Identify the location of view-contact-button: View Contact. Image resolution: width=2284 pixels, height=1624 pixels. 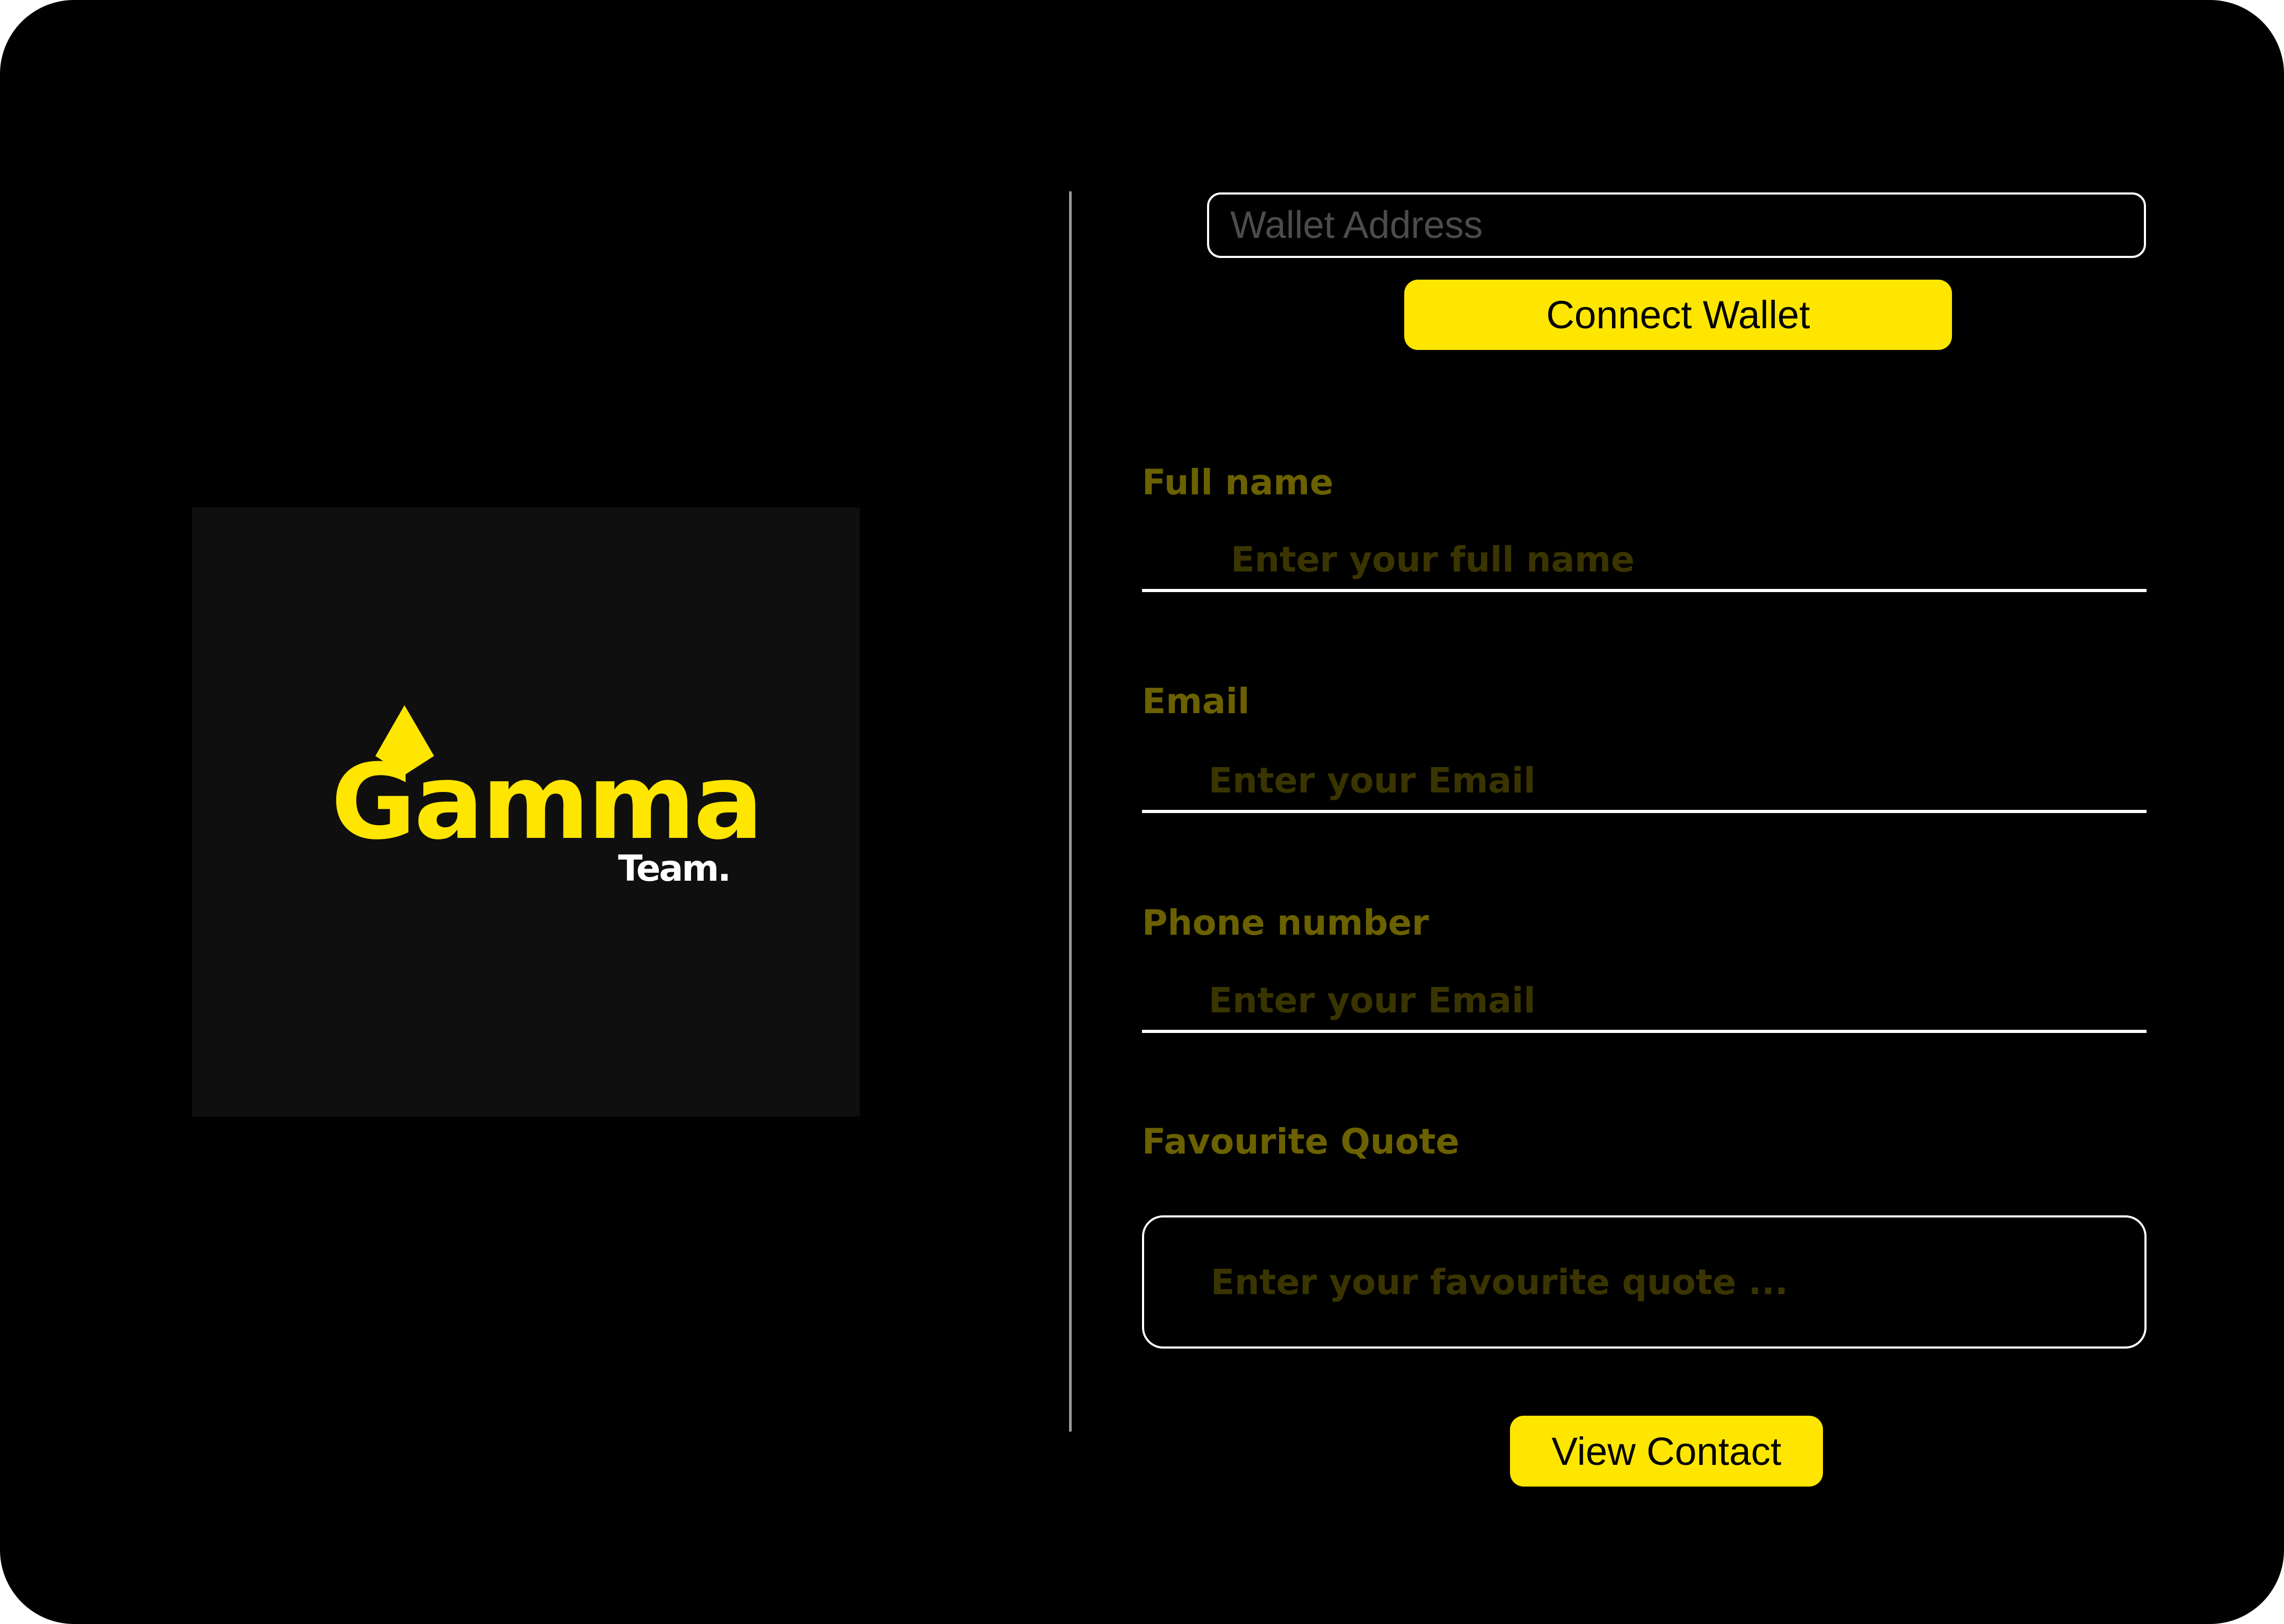
(1666, 1451).